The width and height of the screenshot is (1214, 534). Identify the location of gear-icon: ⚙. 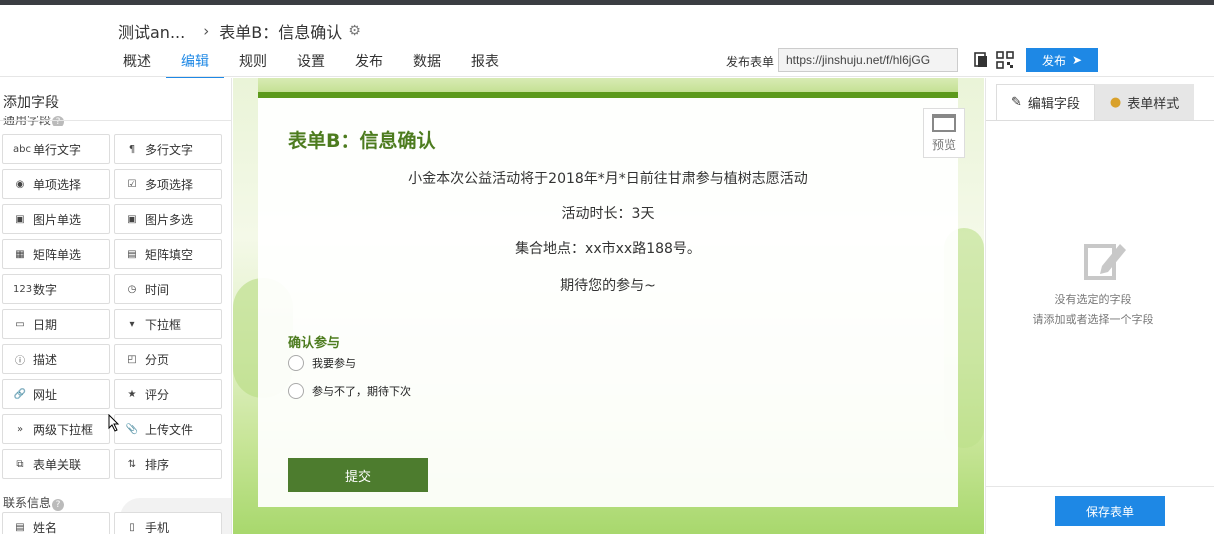
(354, 31).